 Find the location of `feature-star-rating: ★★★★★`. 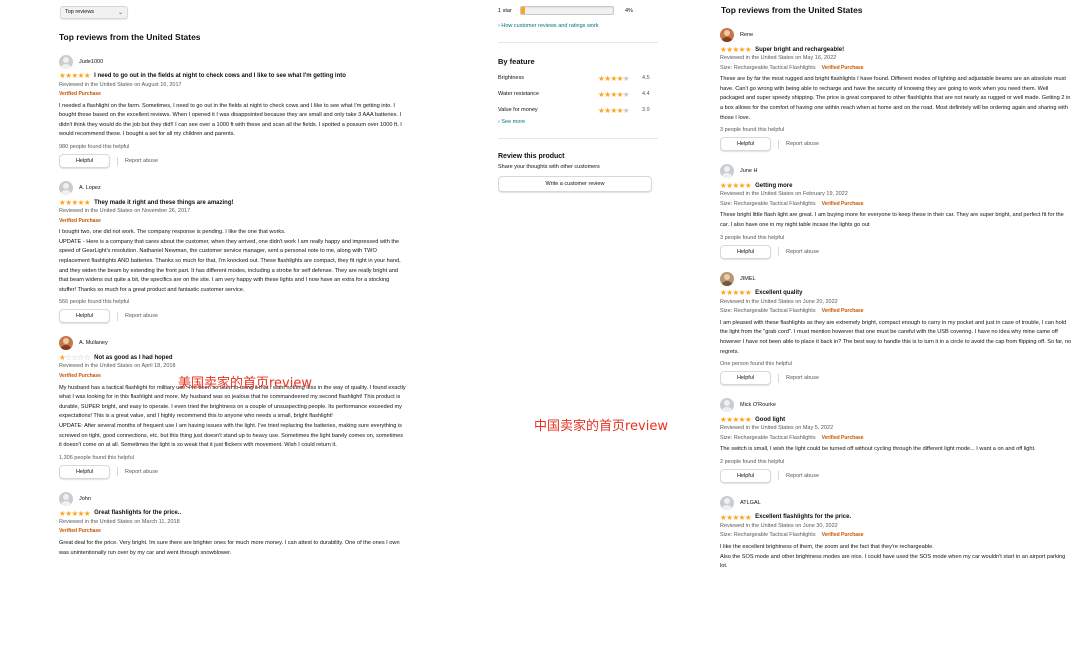

feature-star-rating: ★★★★★ is located at coordinates (614, 110).